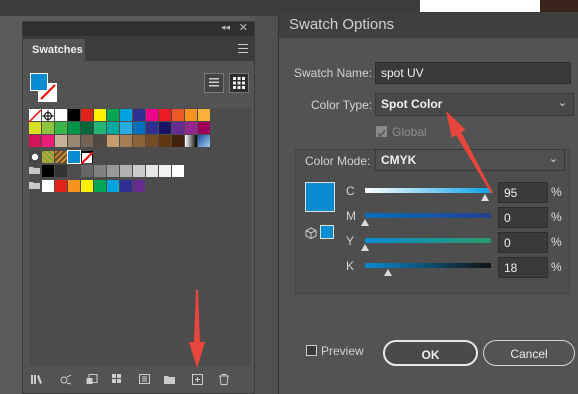 This screenshot has width=578, height=394. What do you see at coordinates (523, 267) in the screenshot?
I see `channel-value-field: 18` at bounding box center [523, 267].